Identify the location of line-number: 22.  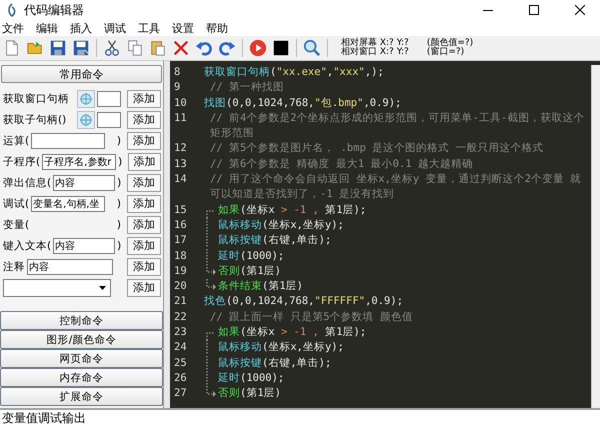
(180, 317).